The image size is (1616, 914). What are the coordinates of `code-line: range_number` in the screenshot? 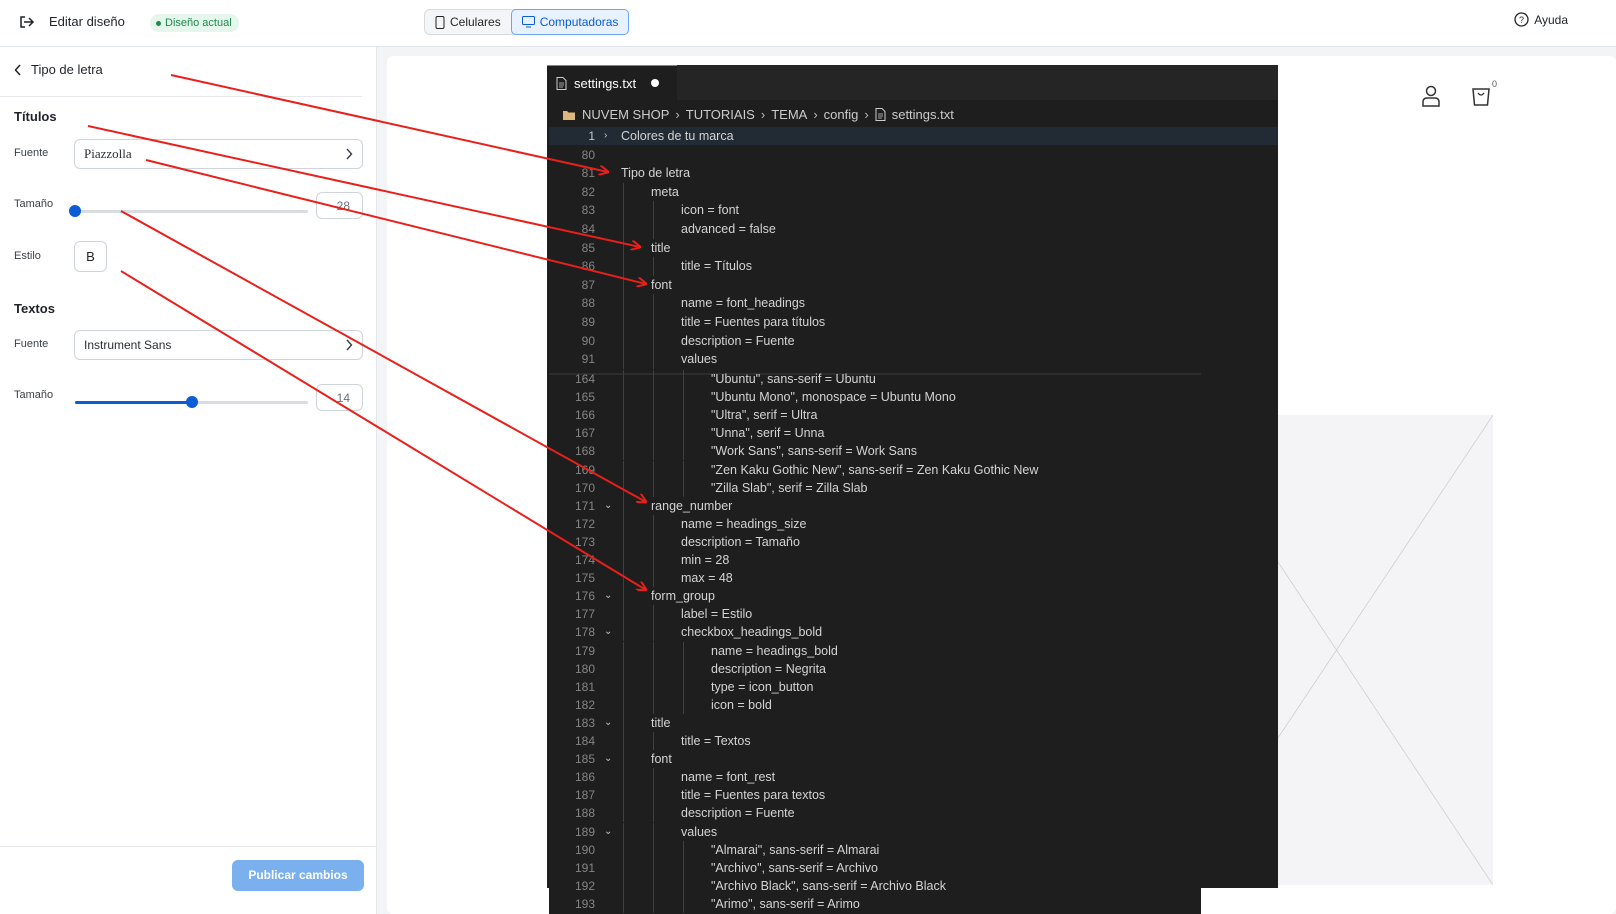 It's located at (691, 506).